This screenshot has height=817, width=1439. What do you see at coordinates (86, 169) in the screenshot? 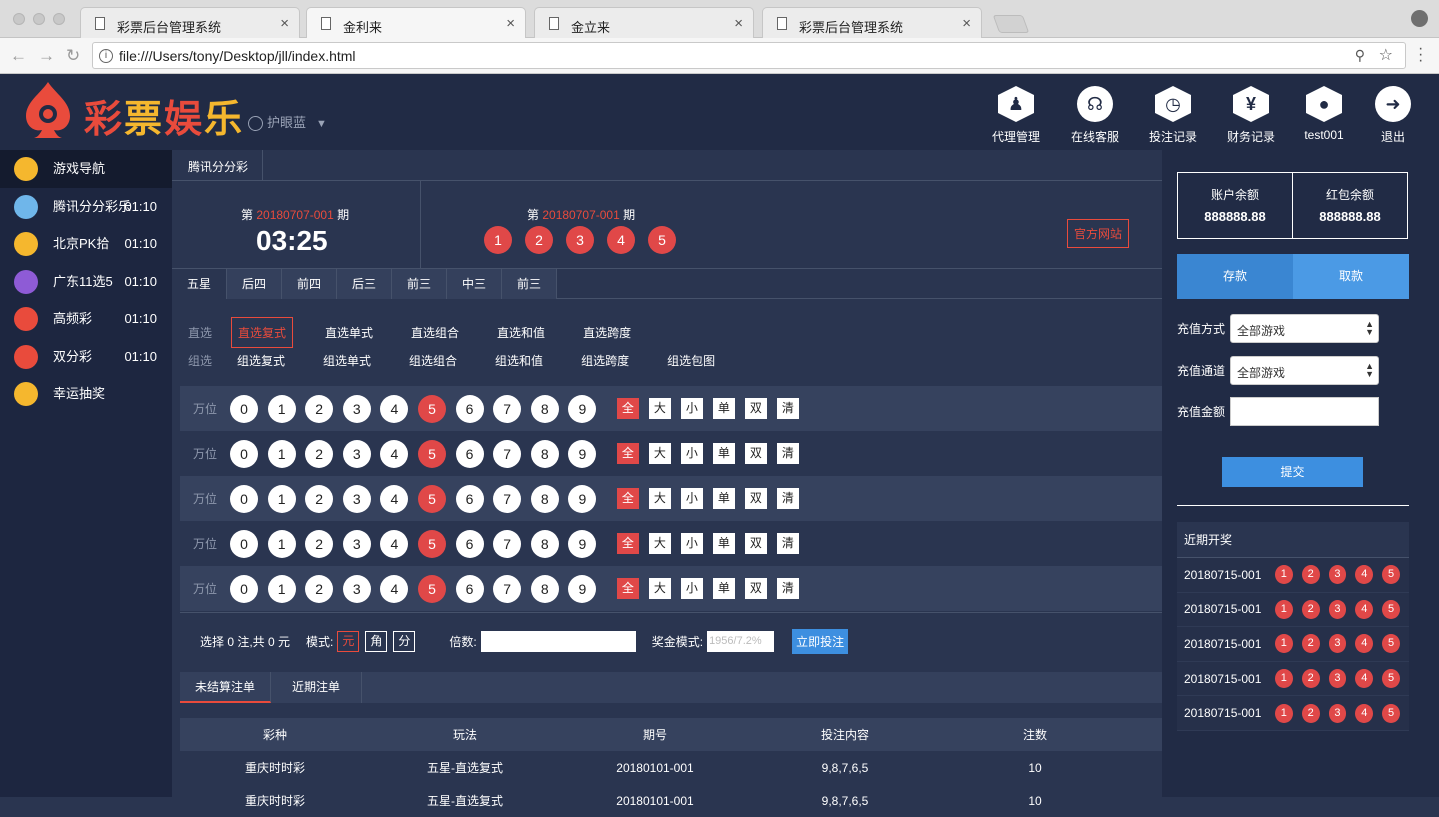
I see `sidebar-item-game-nav: 游戏导航` at bounding box center [86, 169].